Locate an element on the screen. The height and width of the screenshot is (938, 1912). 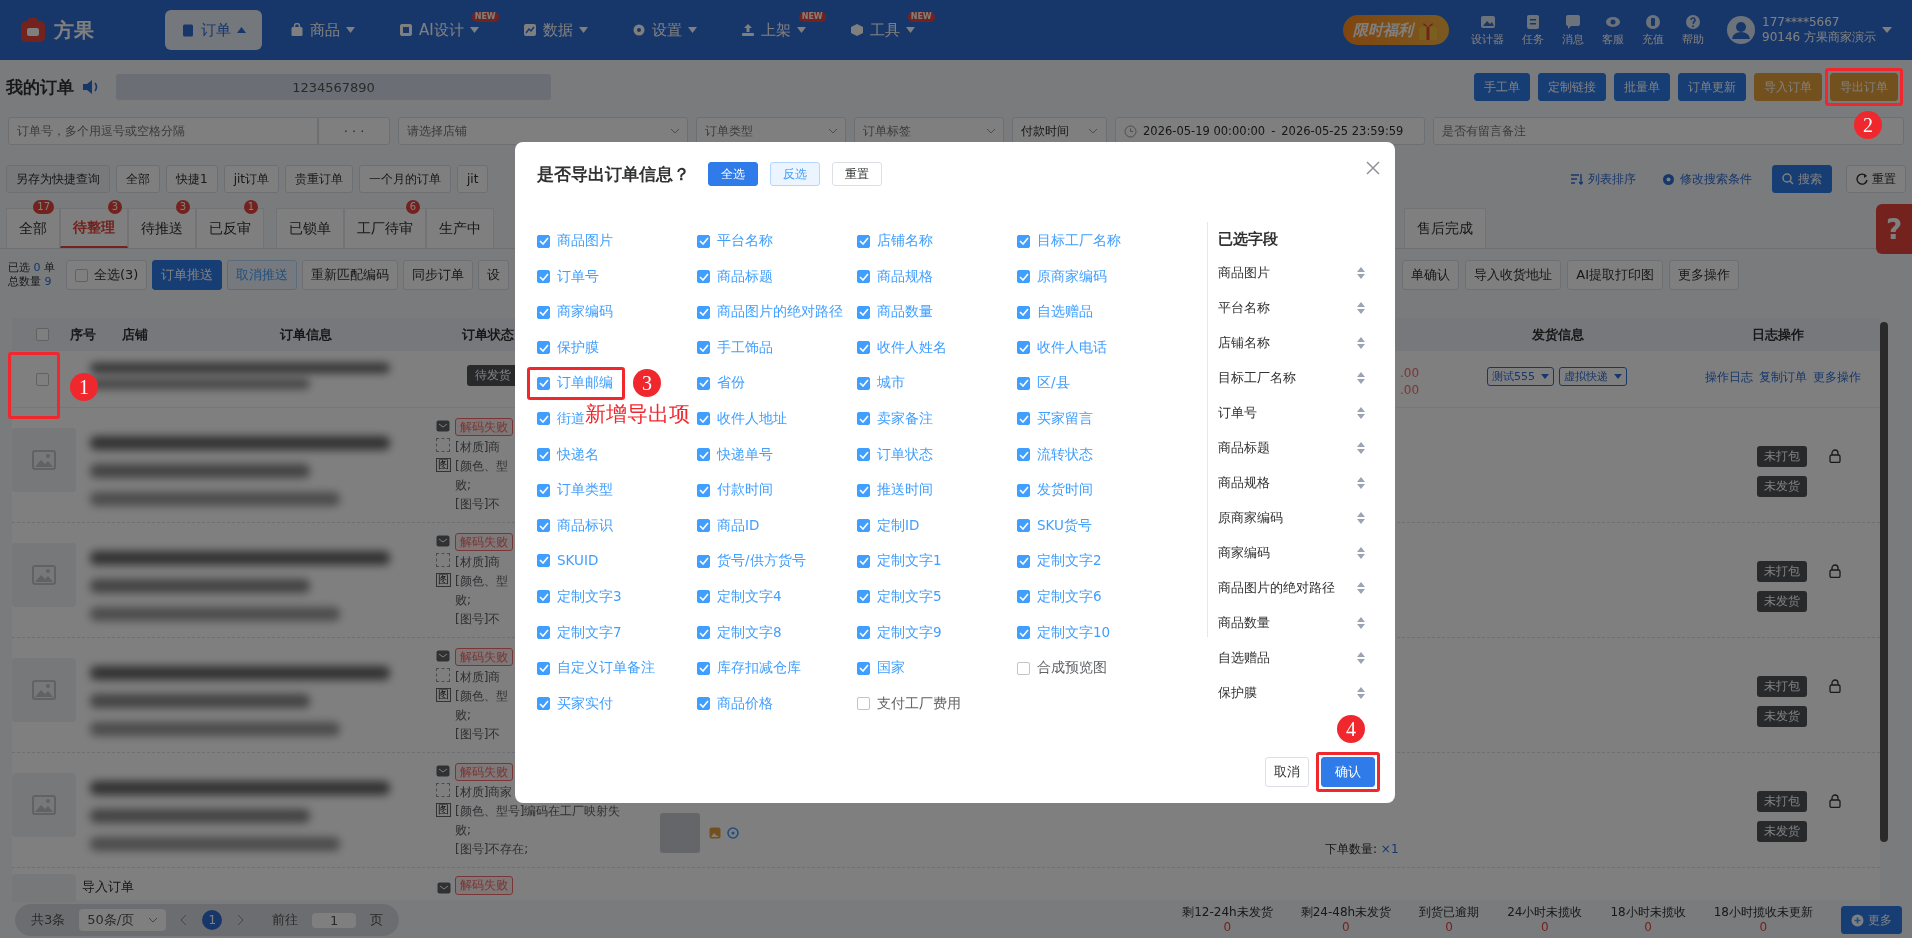
action-button: 更多操作 is located at coordinates (1704, 275).